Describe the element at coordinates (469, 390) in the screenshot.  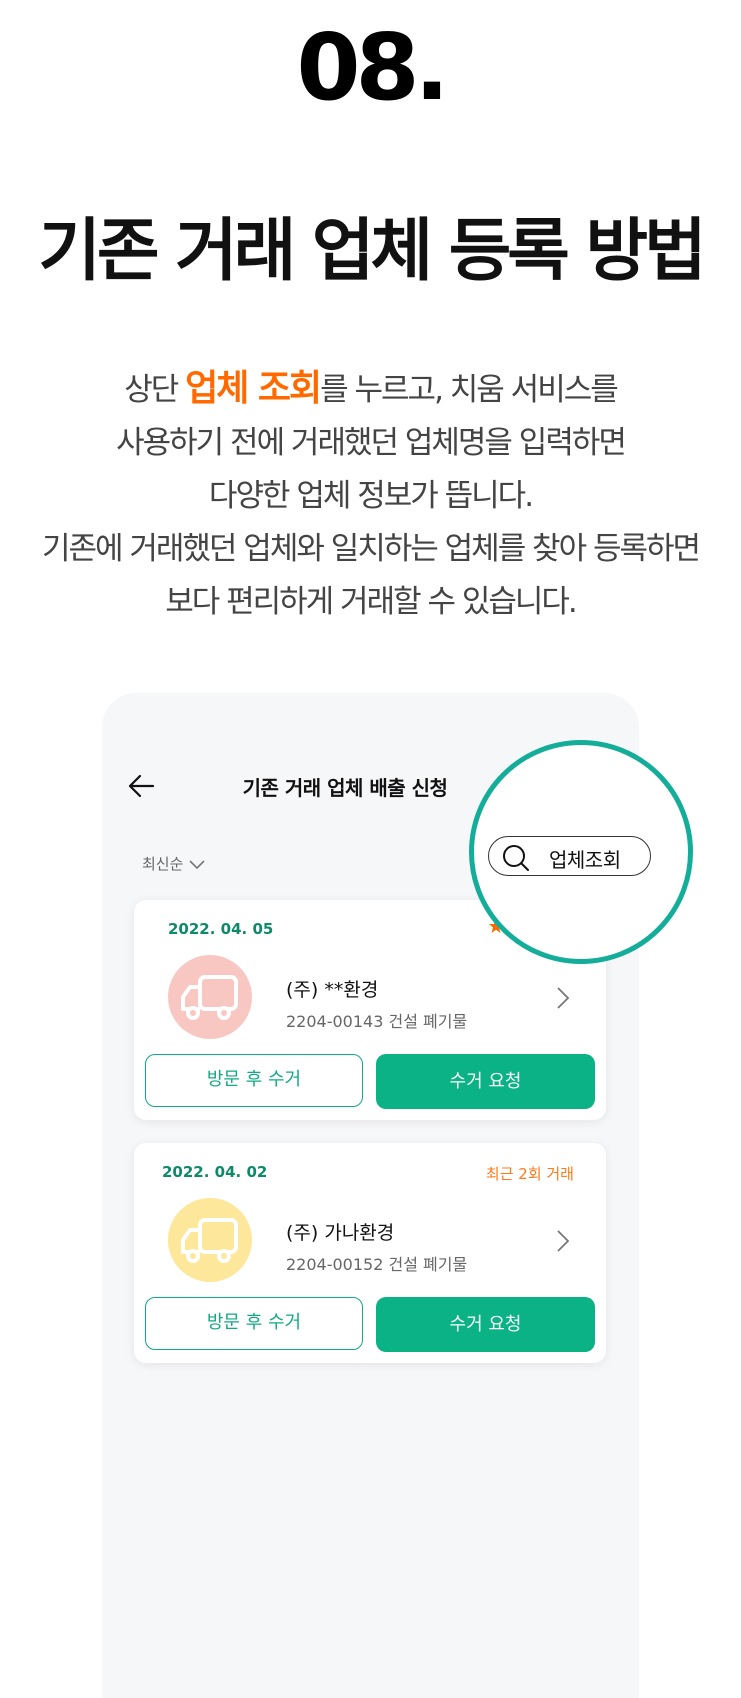
I see `description-text: 를 누르고, 치움 서비스를` at that location.